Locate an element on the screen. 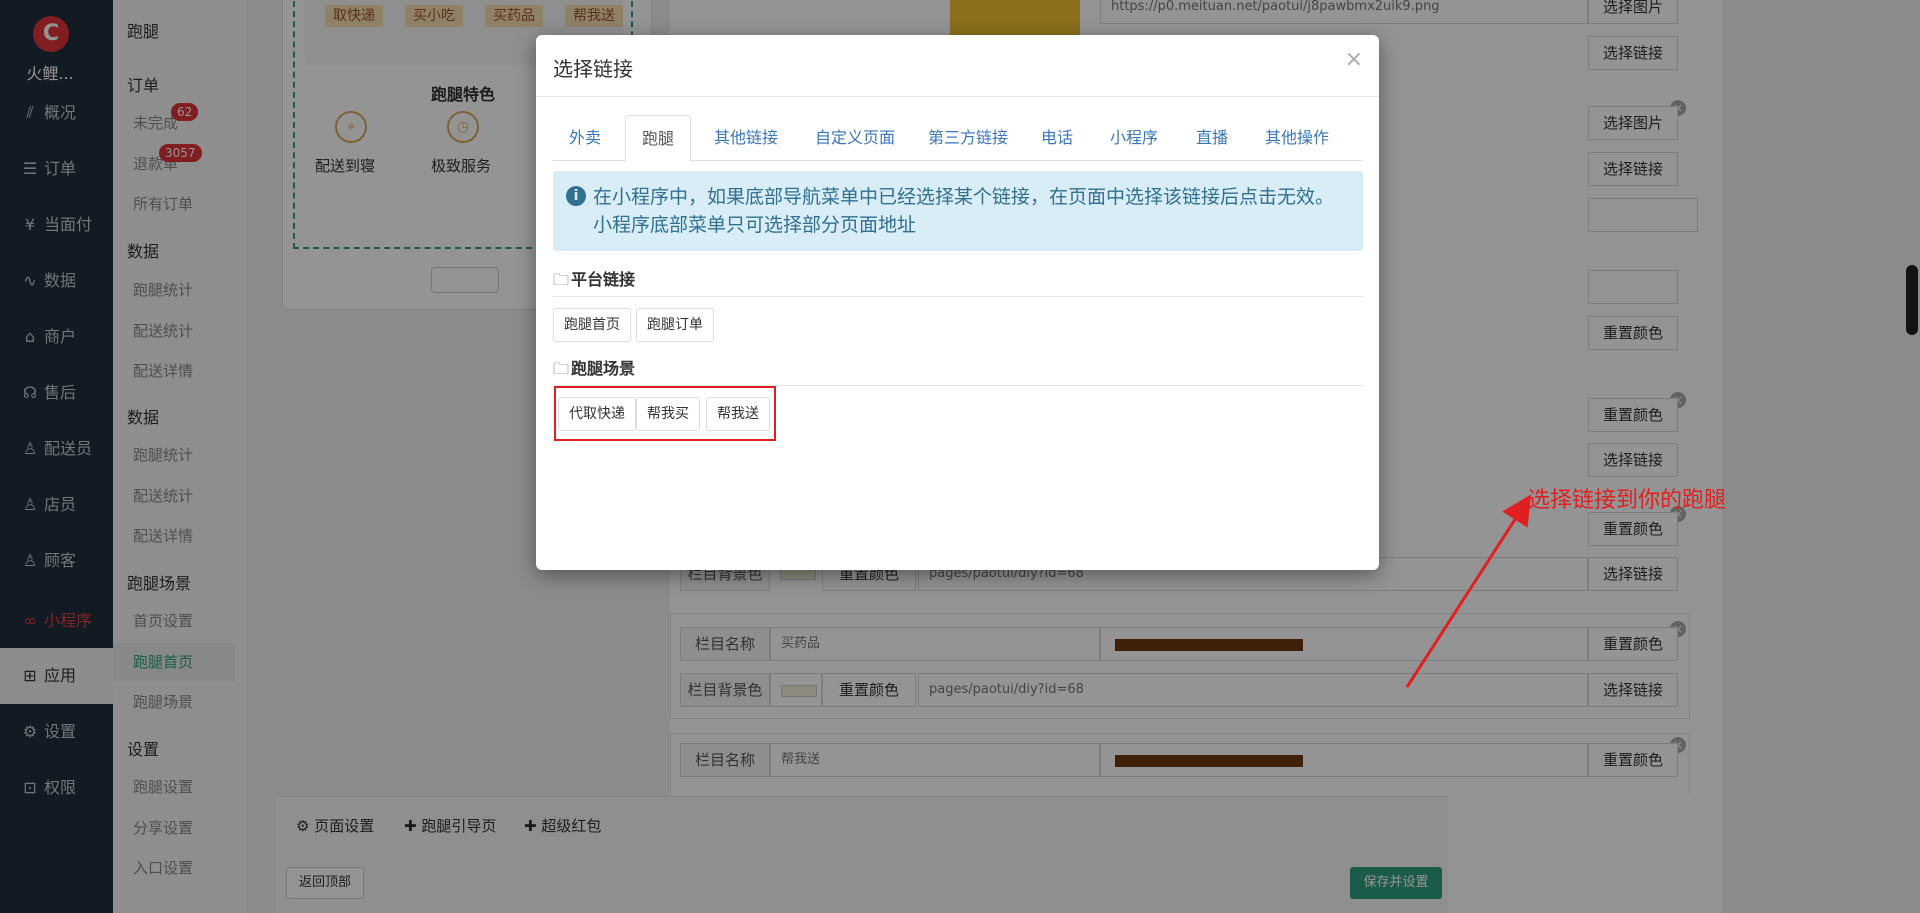 Image resolution: width=1920 pixels, height=913 pixels. tab-miniprogram: 小程序 is located at coordinates (1134, 138).